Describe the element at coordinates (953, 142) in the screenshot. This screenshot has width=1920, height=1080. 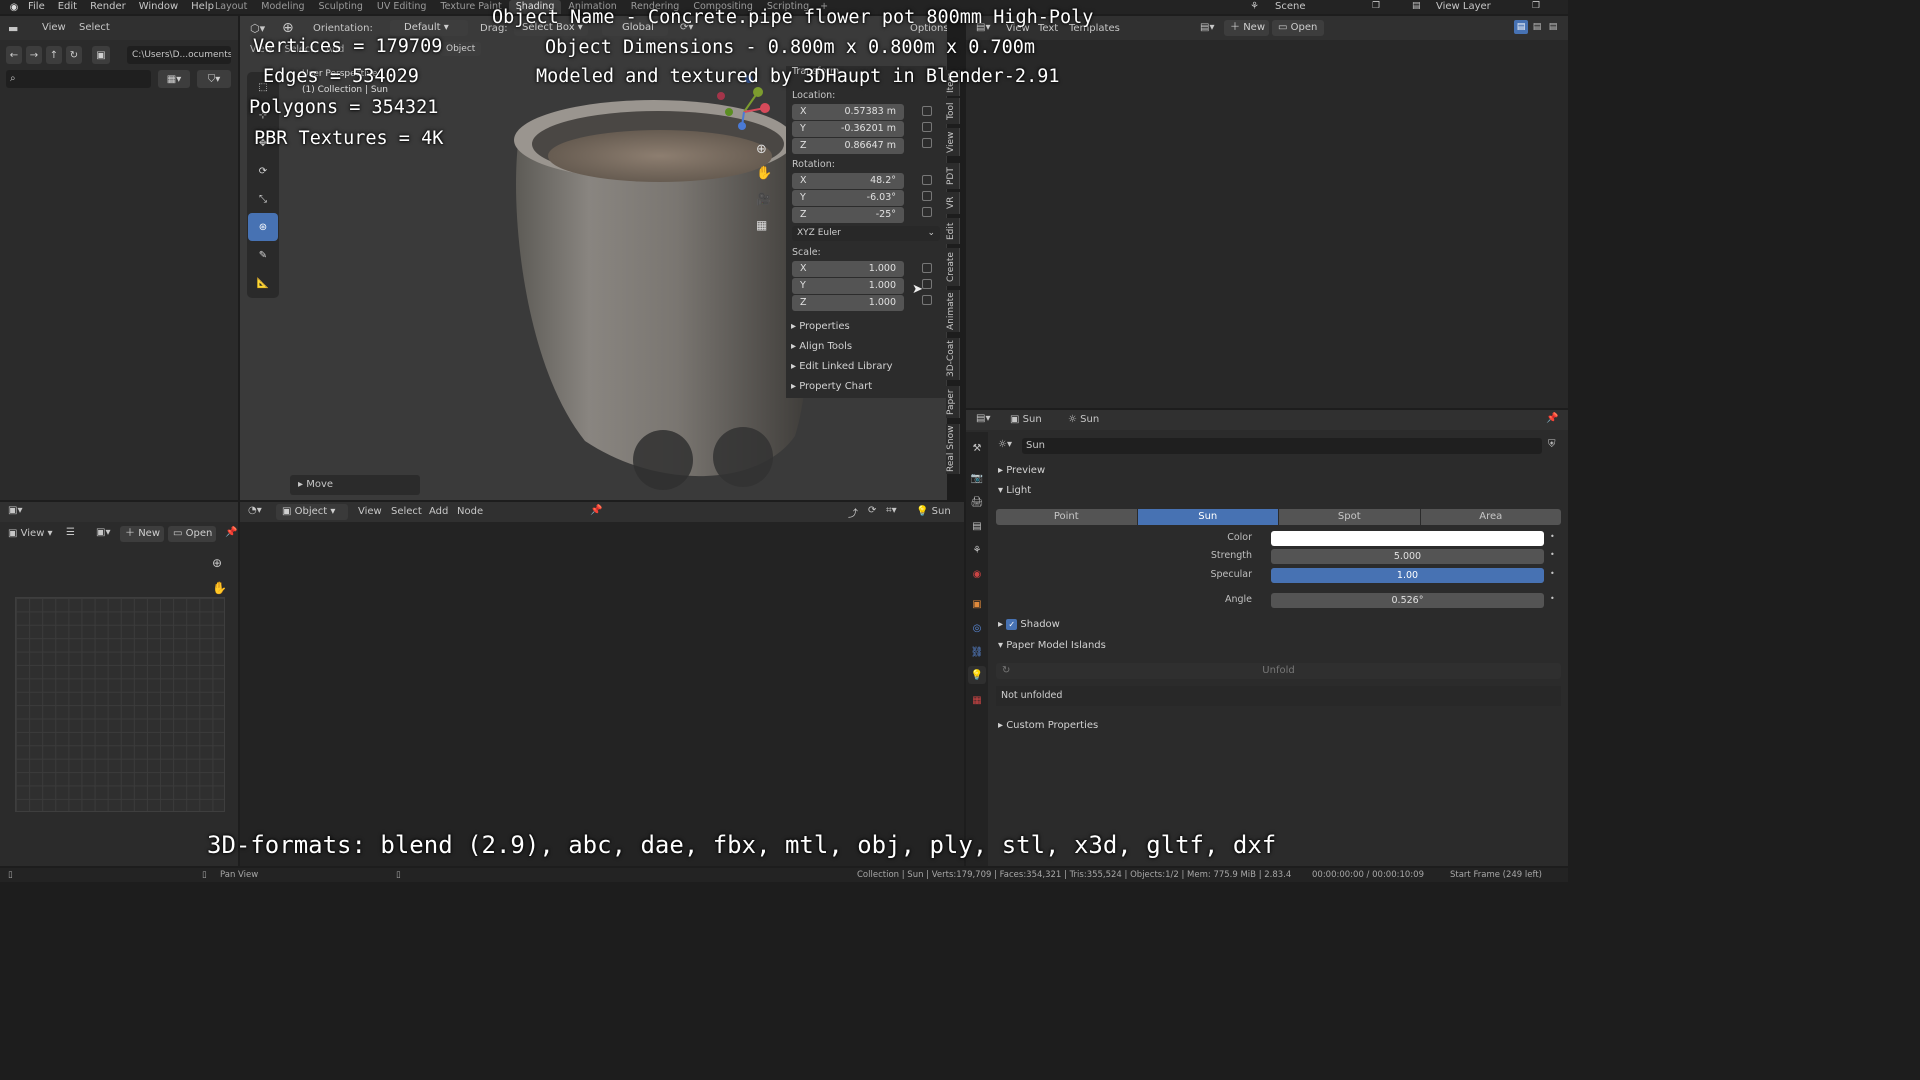
I see `tab-view: View` at that location.